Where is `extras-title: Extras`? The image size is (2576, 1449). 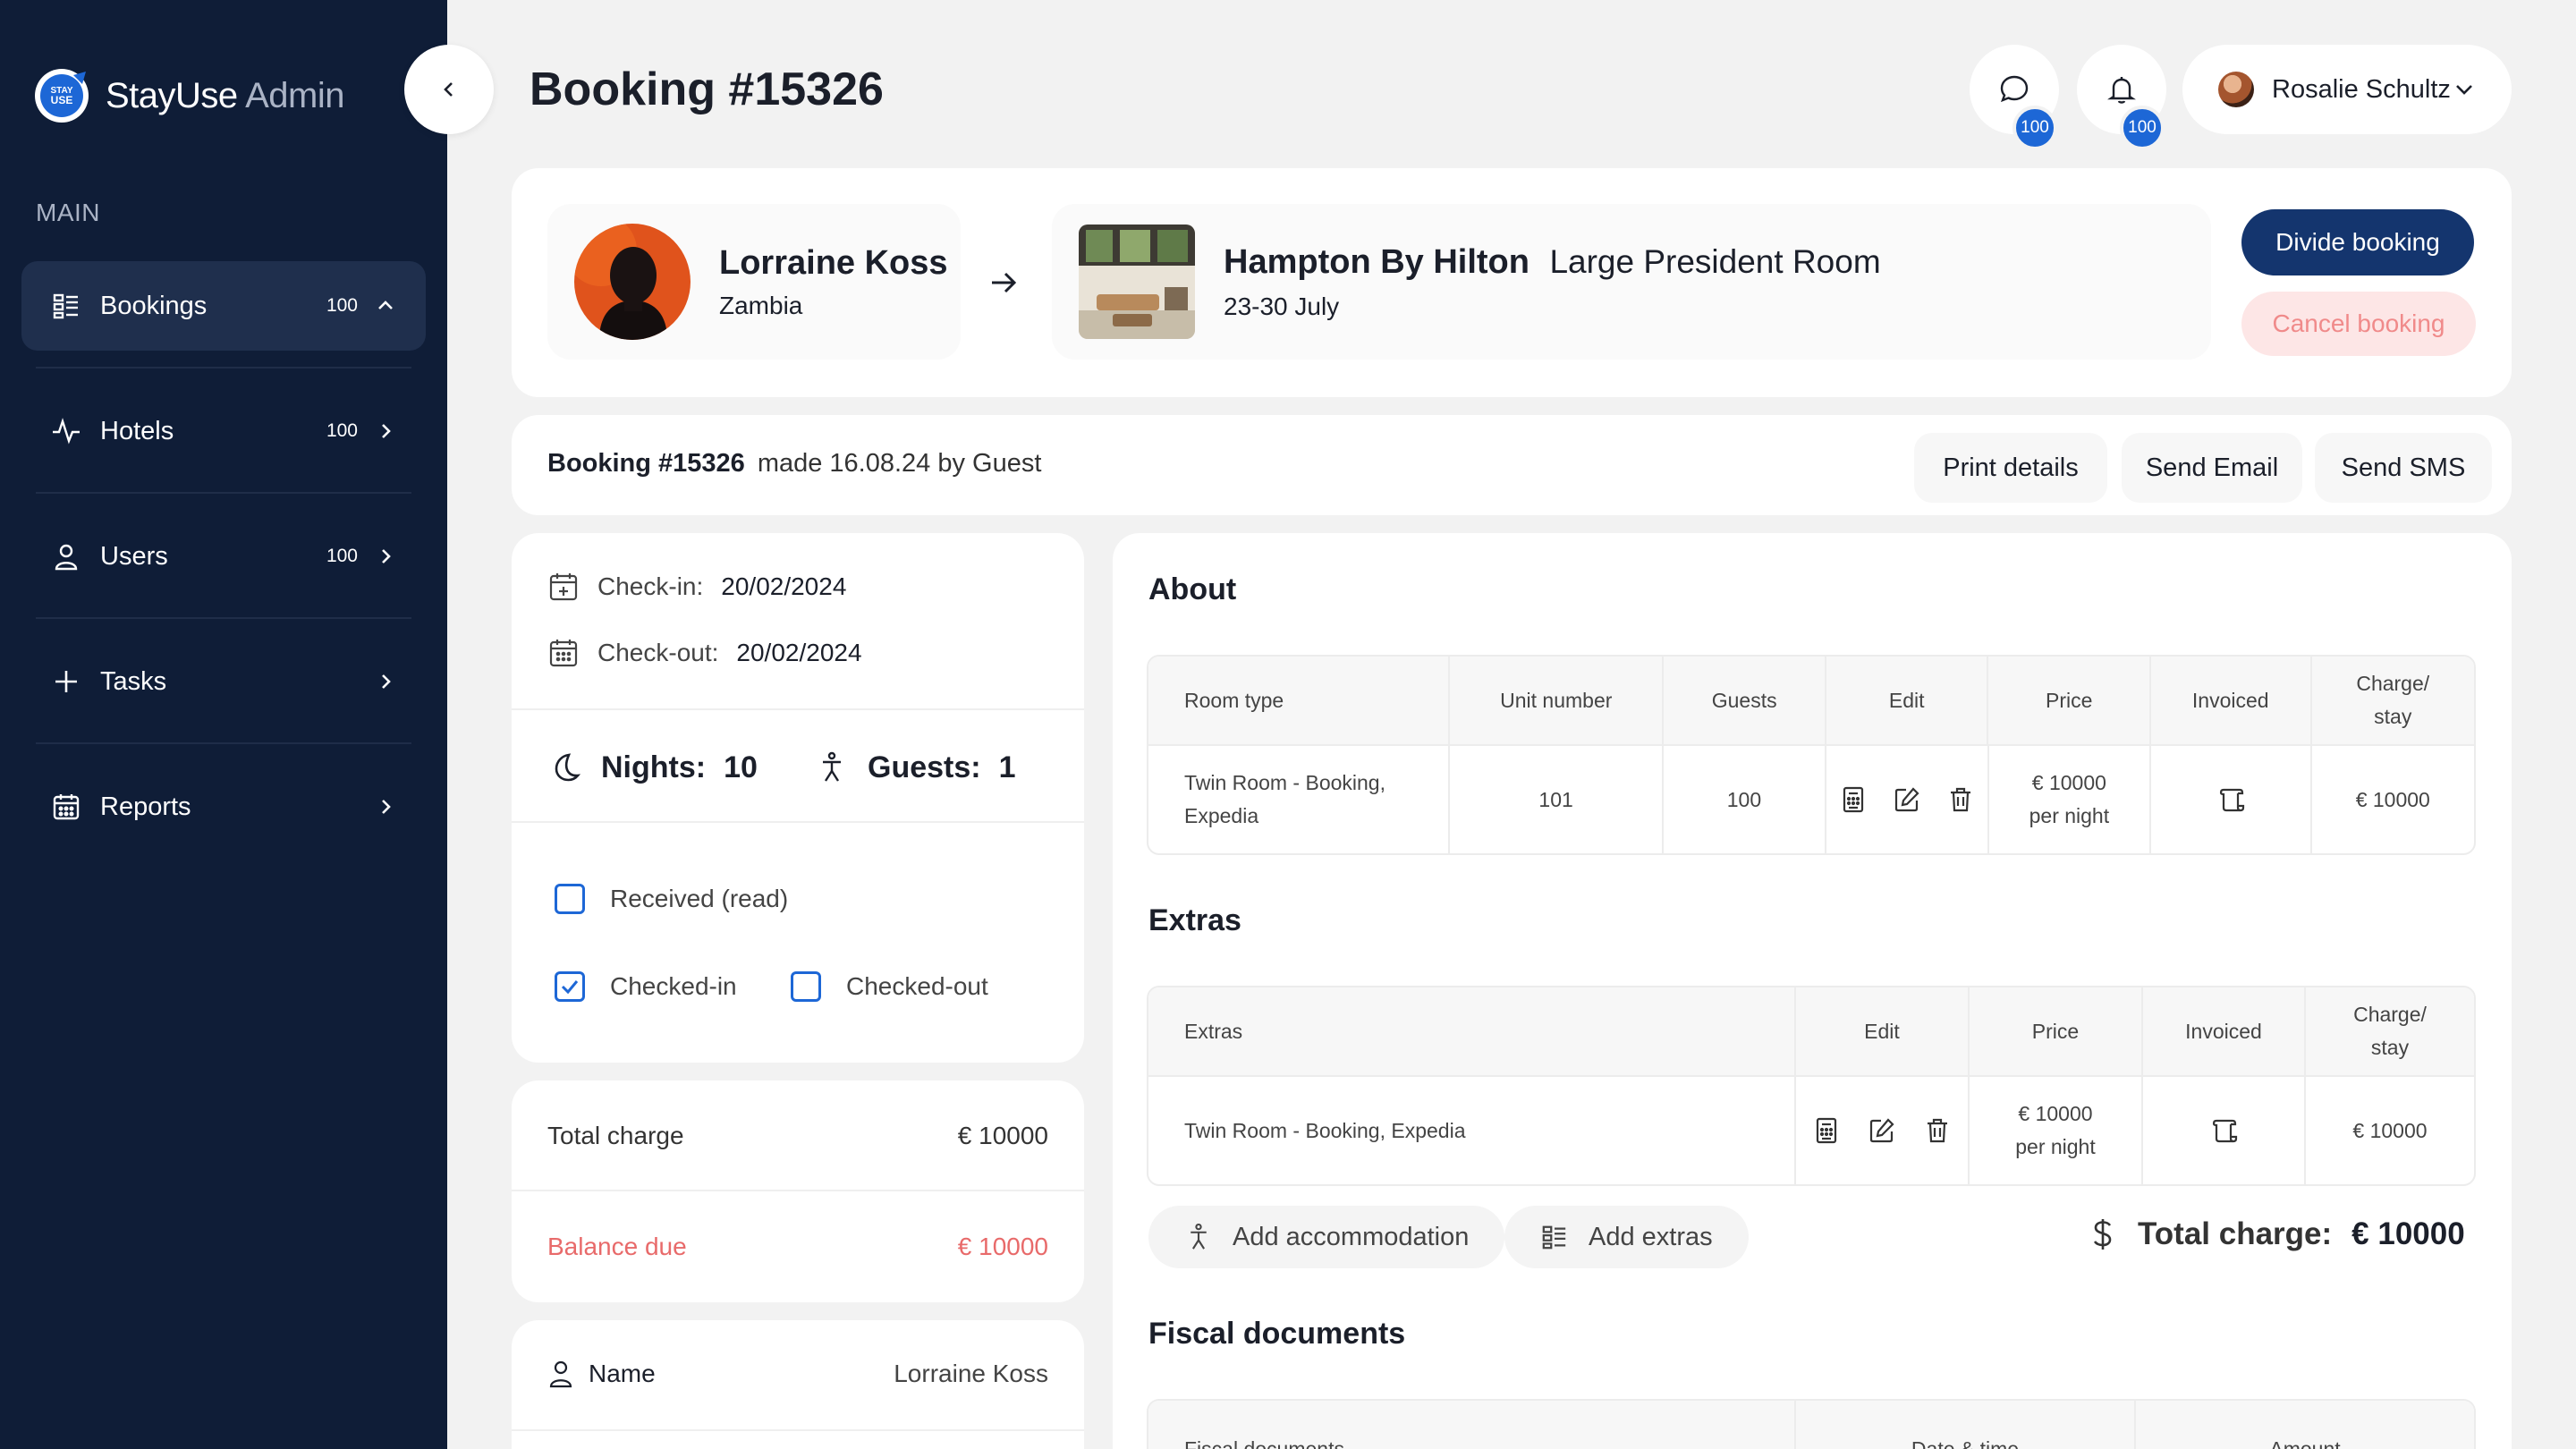 extras-title: Extras is located at coordinates (1194, 920).